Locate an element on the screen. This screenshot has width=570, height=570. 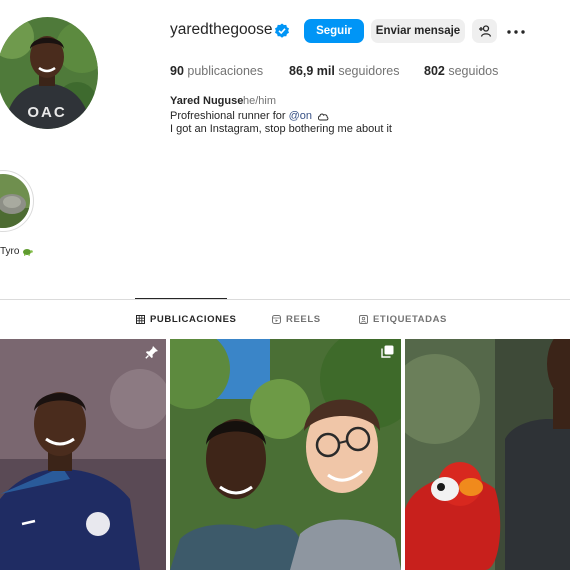
story-highlight is located at coordinates (17, 201).